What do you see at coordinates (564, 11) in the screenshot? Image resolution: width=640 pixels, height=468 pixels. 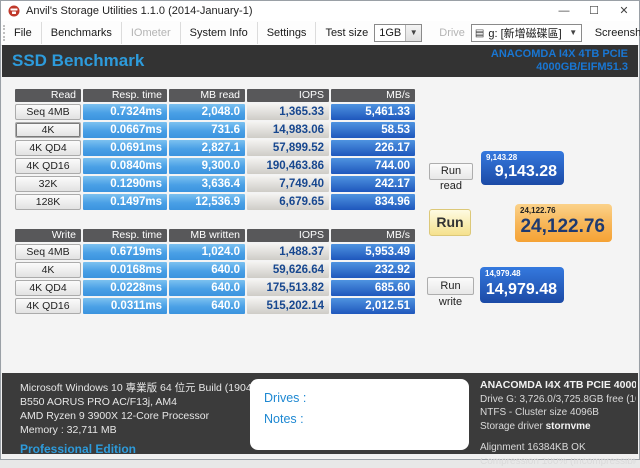 I see `minimize-button: —` at bounding box center [564, 11].